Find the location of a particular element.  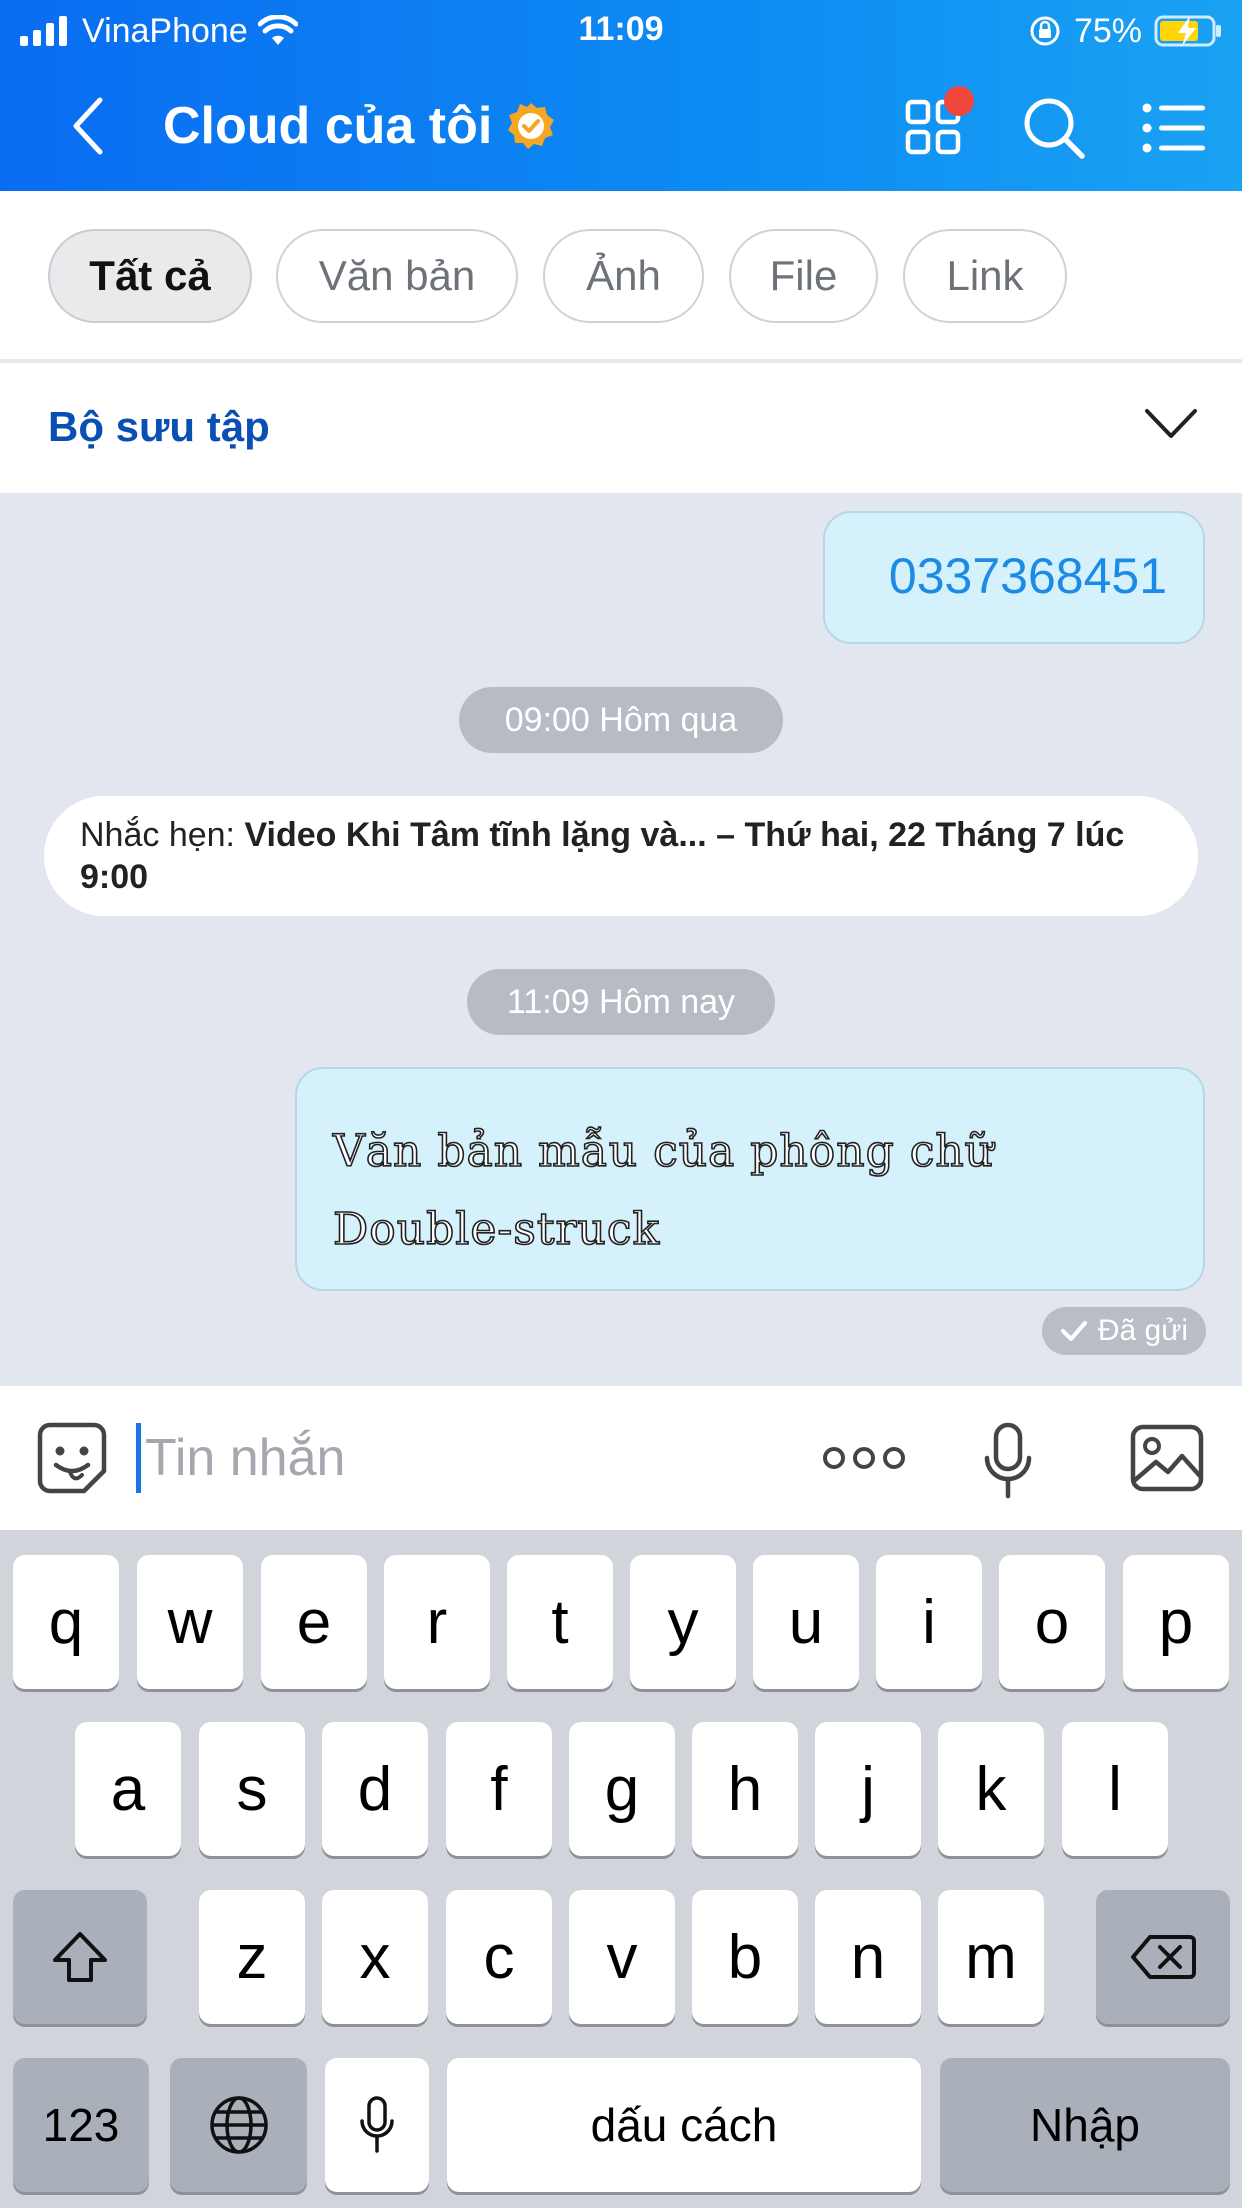

filter-chip-file: File is located at coordinates (803, 276).